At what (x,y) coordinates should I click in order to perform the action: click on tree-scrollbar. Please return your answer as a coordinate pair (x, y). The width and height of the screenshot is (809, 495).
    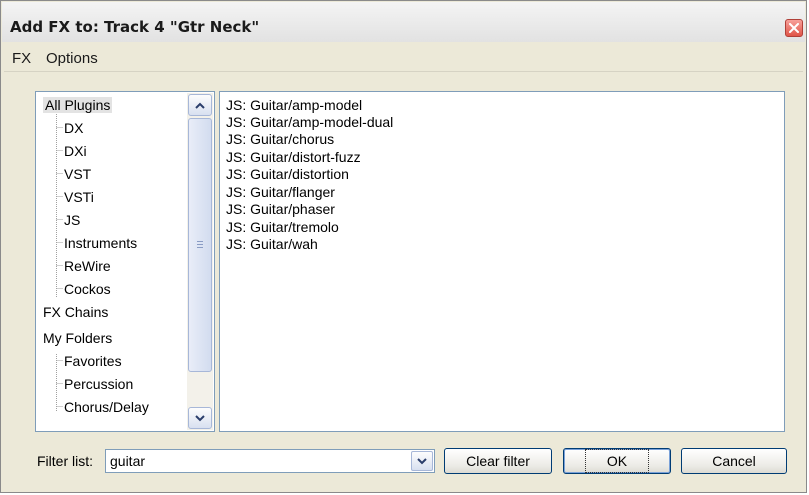
    Looking at the image, I should click on (200, 261).